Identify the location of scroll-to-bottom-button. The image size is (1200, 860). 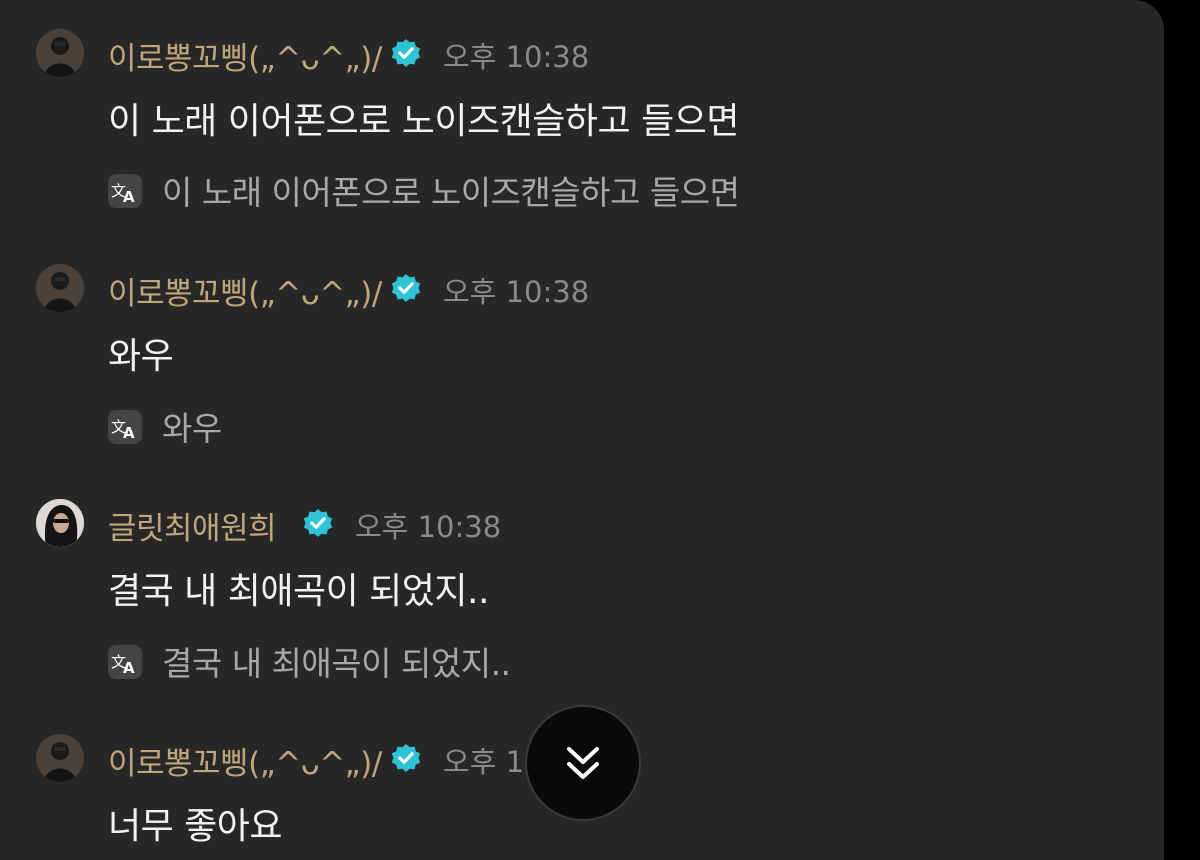
(583, 763).